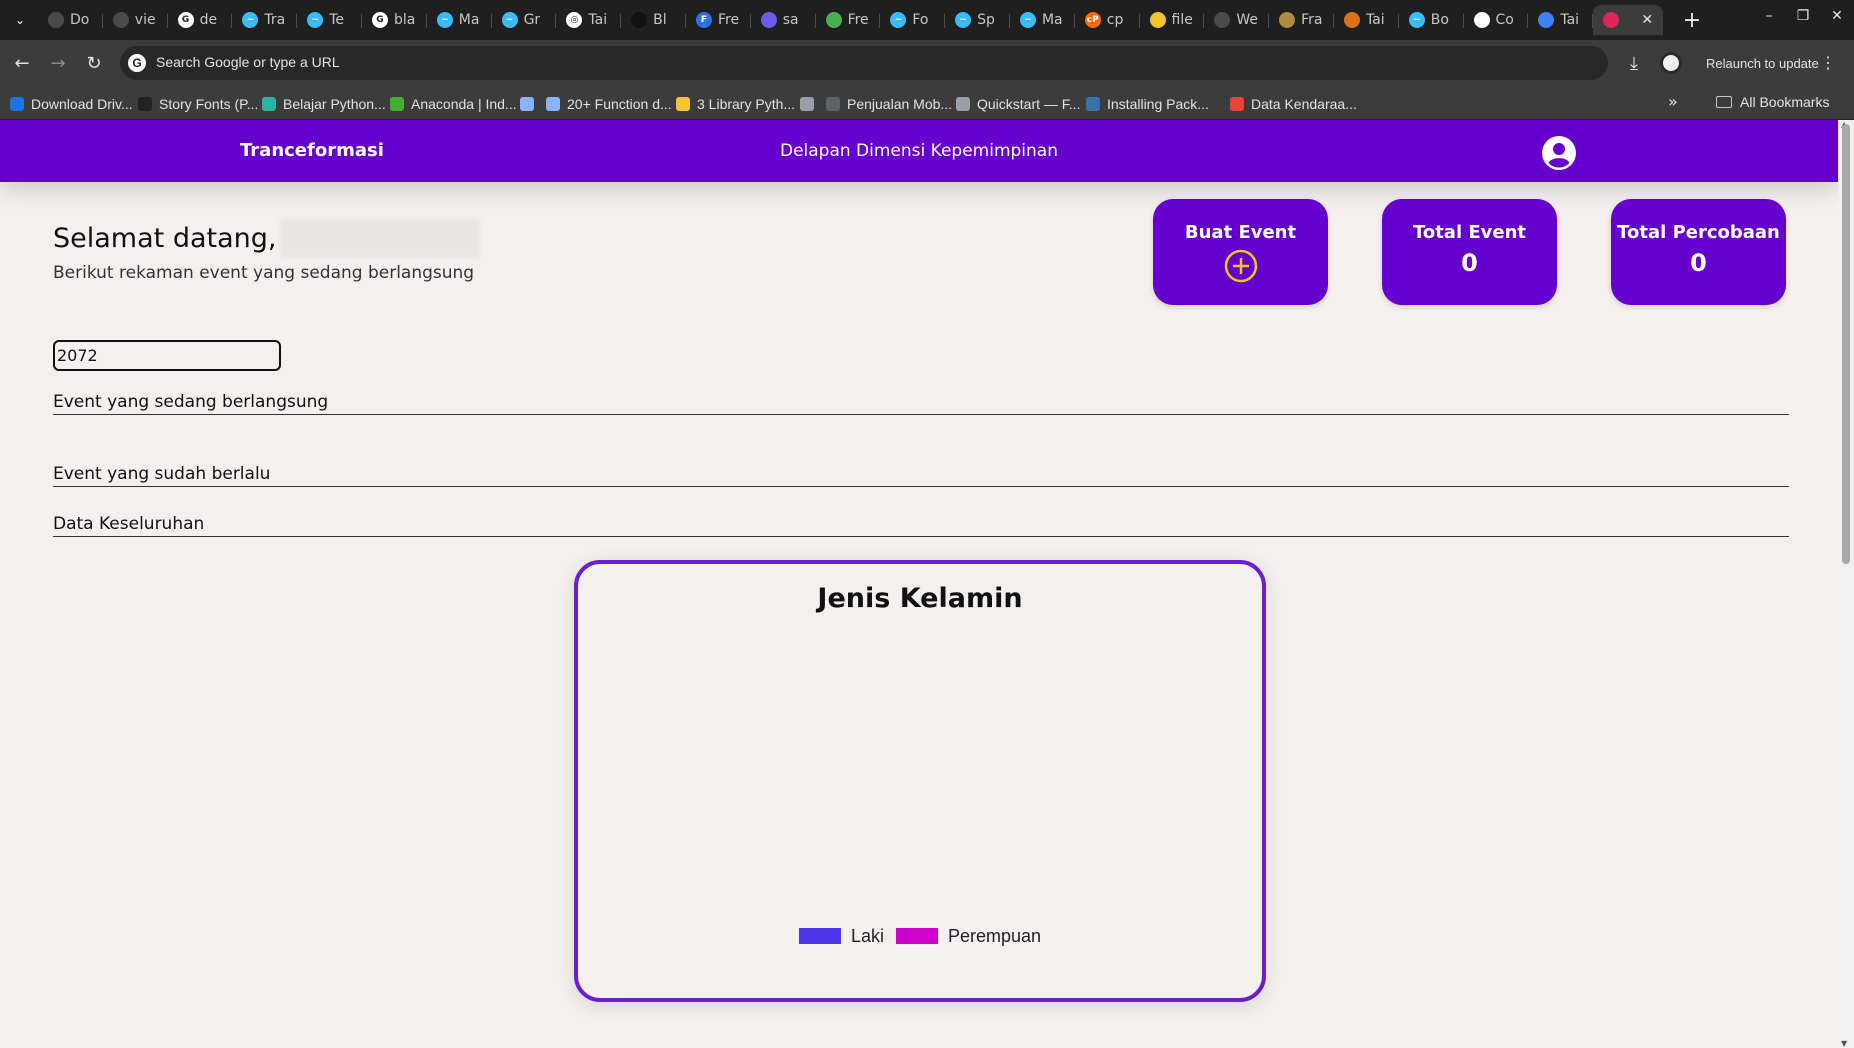 This screenshot has height=1048, width=1854. I want to click on restore-icon: ❐, so click(1803, 16).